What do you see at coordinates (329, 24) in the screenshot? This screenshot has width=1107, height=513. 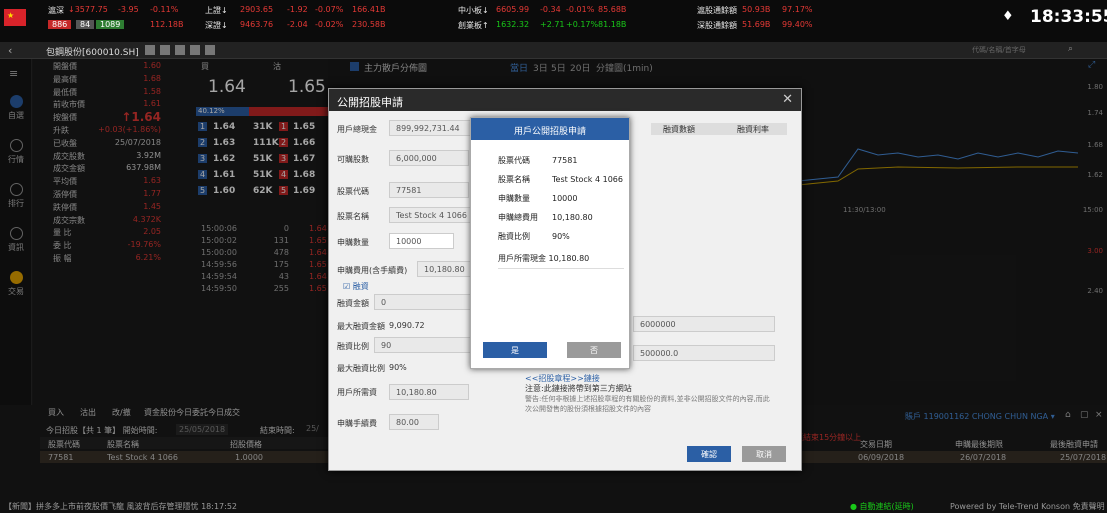 I see `ticker-szc-pct: -0.02%` at bounding box center [329, 24].